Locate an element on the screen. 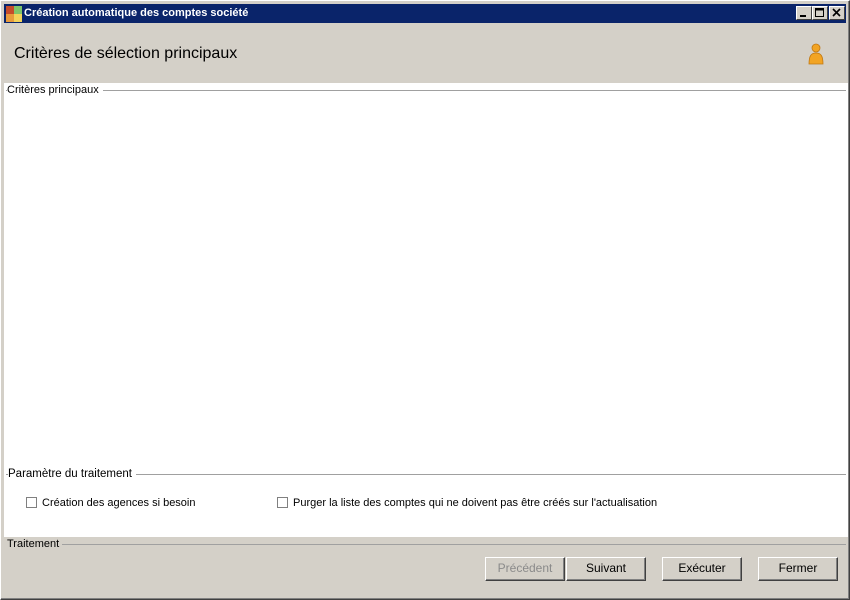  next-button: Suivant is located at coordinates (606, 569).